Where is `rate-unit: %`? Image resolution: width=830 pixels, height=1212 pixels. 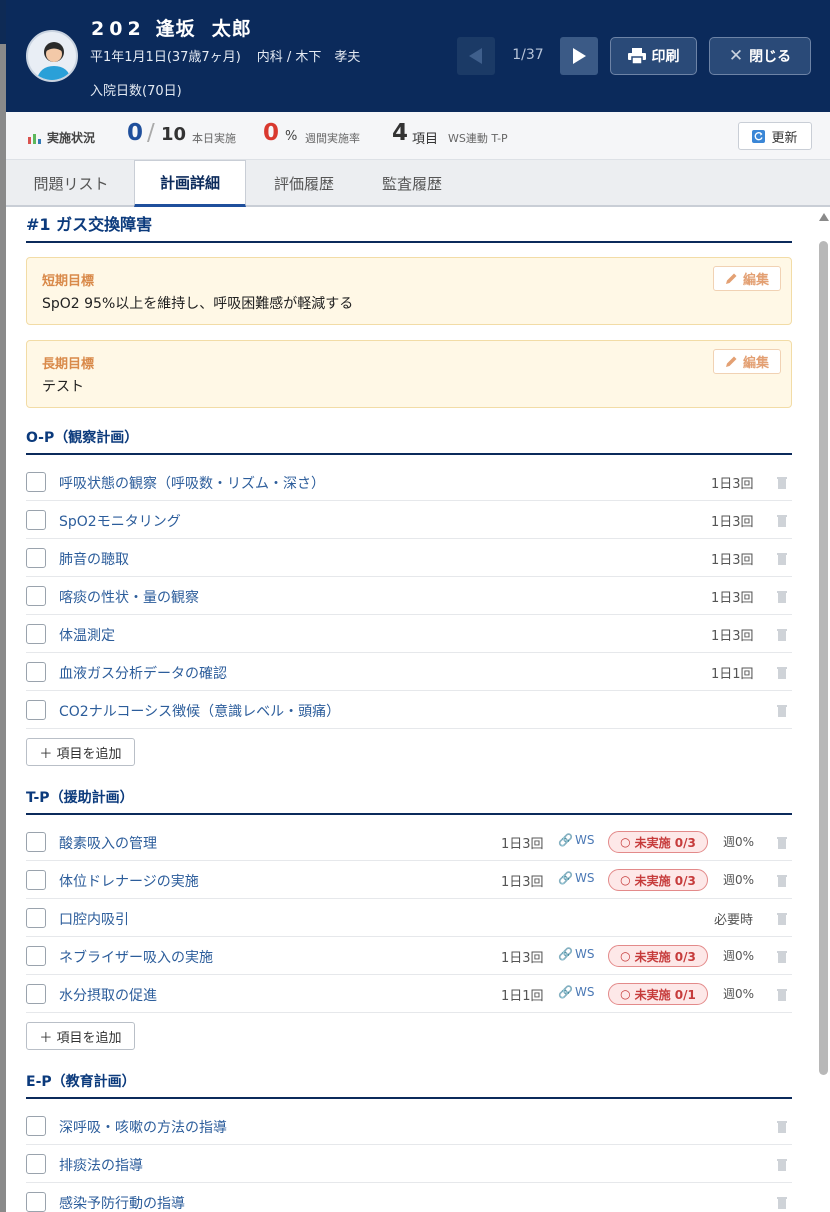 rate-unit: % is located at coordinates (291, 136).